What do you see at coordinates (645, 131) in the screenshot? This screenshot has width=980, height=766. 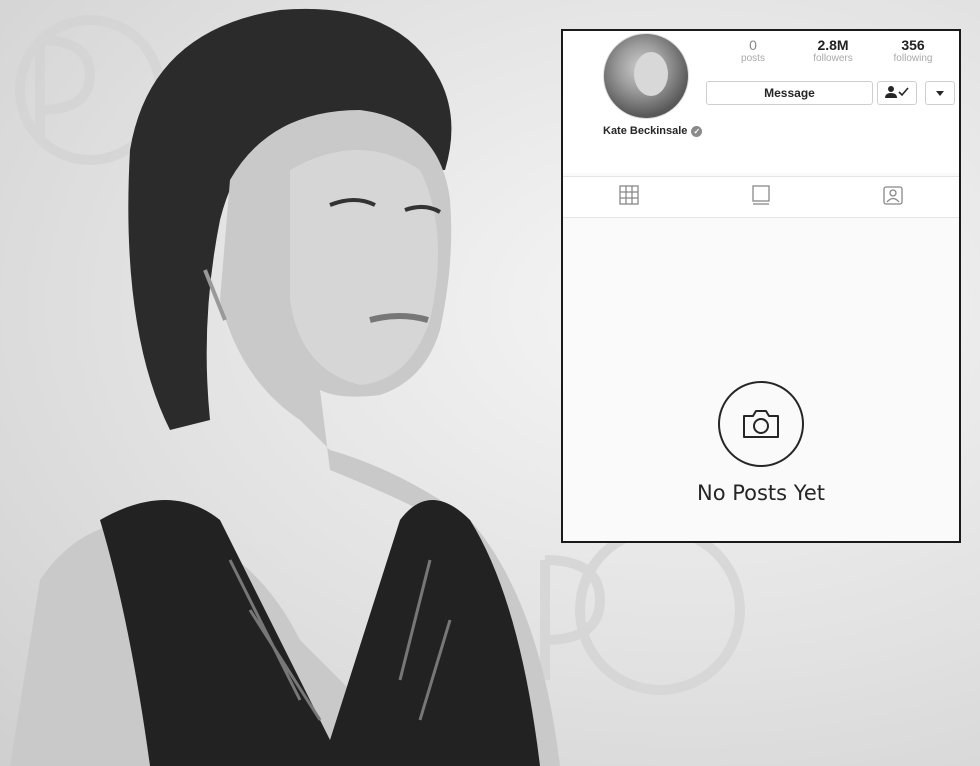 I see `username-text: Kate Beckinsale` at bounding box center [645, 131].